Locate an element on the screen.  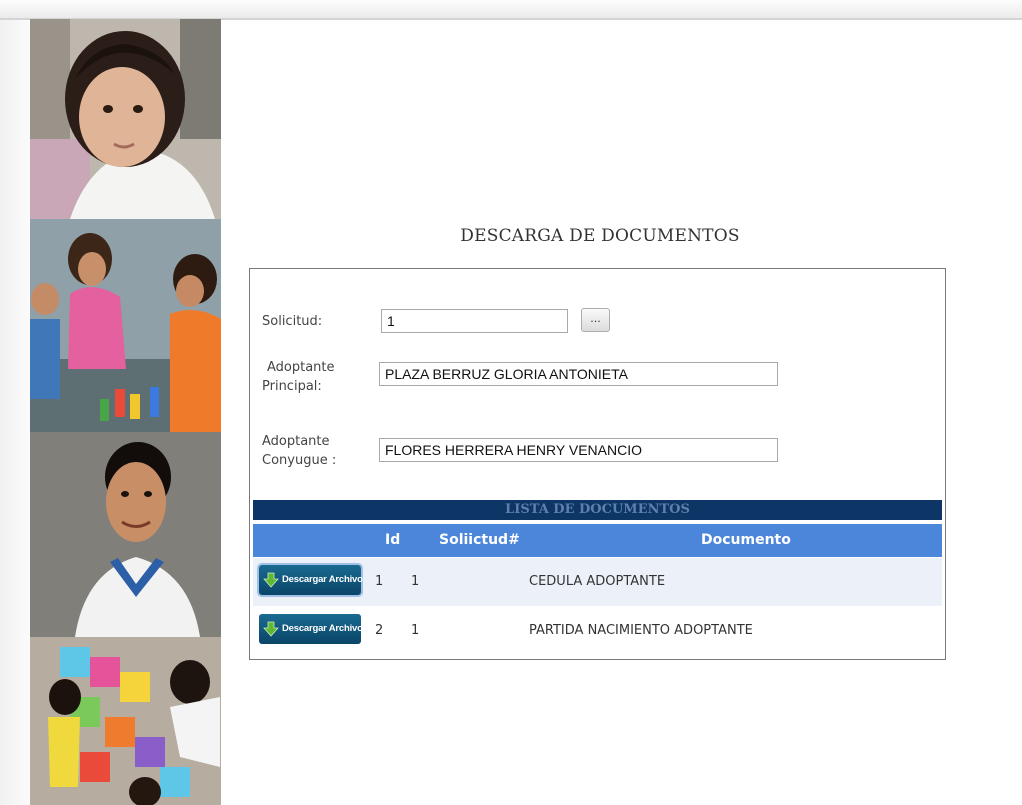
table-row: Descargar Archivo 1 1 CEDULA ADOPTANTE is located at coordinates (597, 582).